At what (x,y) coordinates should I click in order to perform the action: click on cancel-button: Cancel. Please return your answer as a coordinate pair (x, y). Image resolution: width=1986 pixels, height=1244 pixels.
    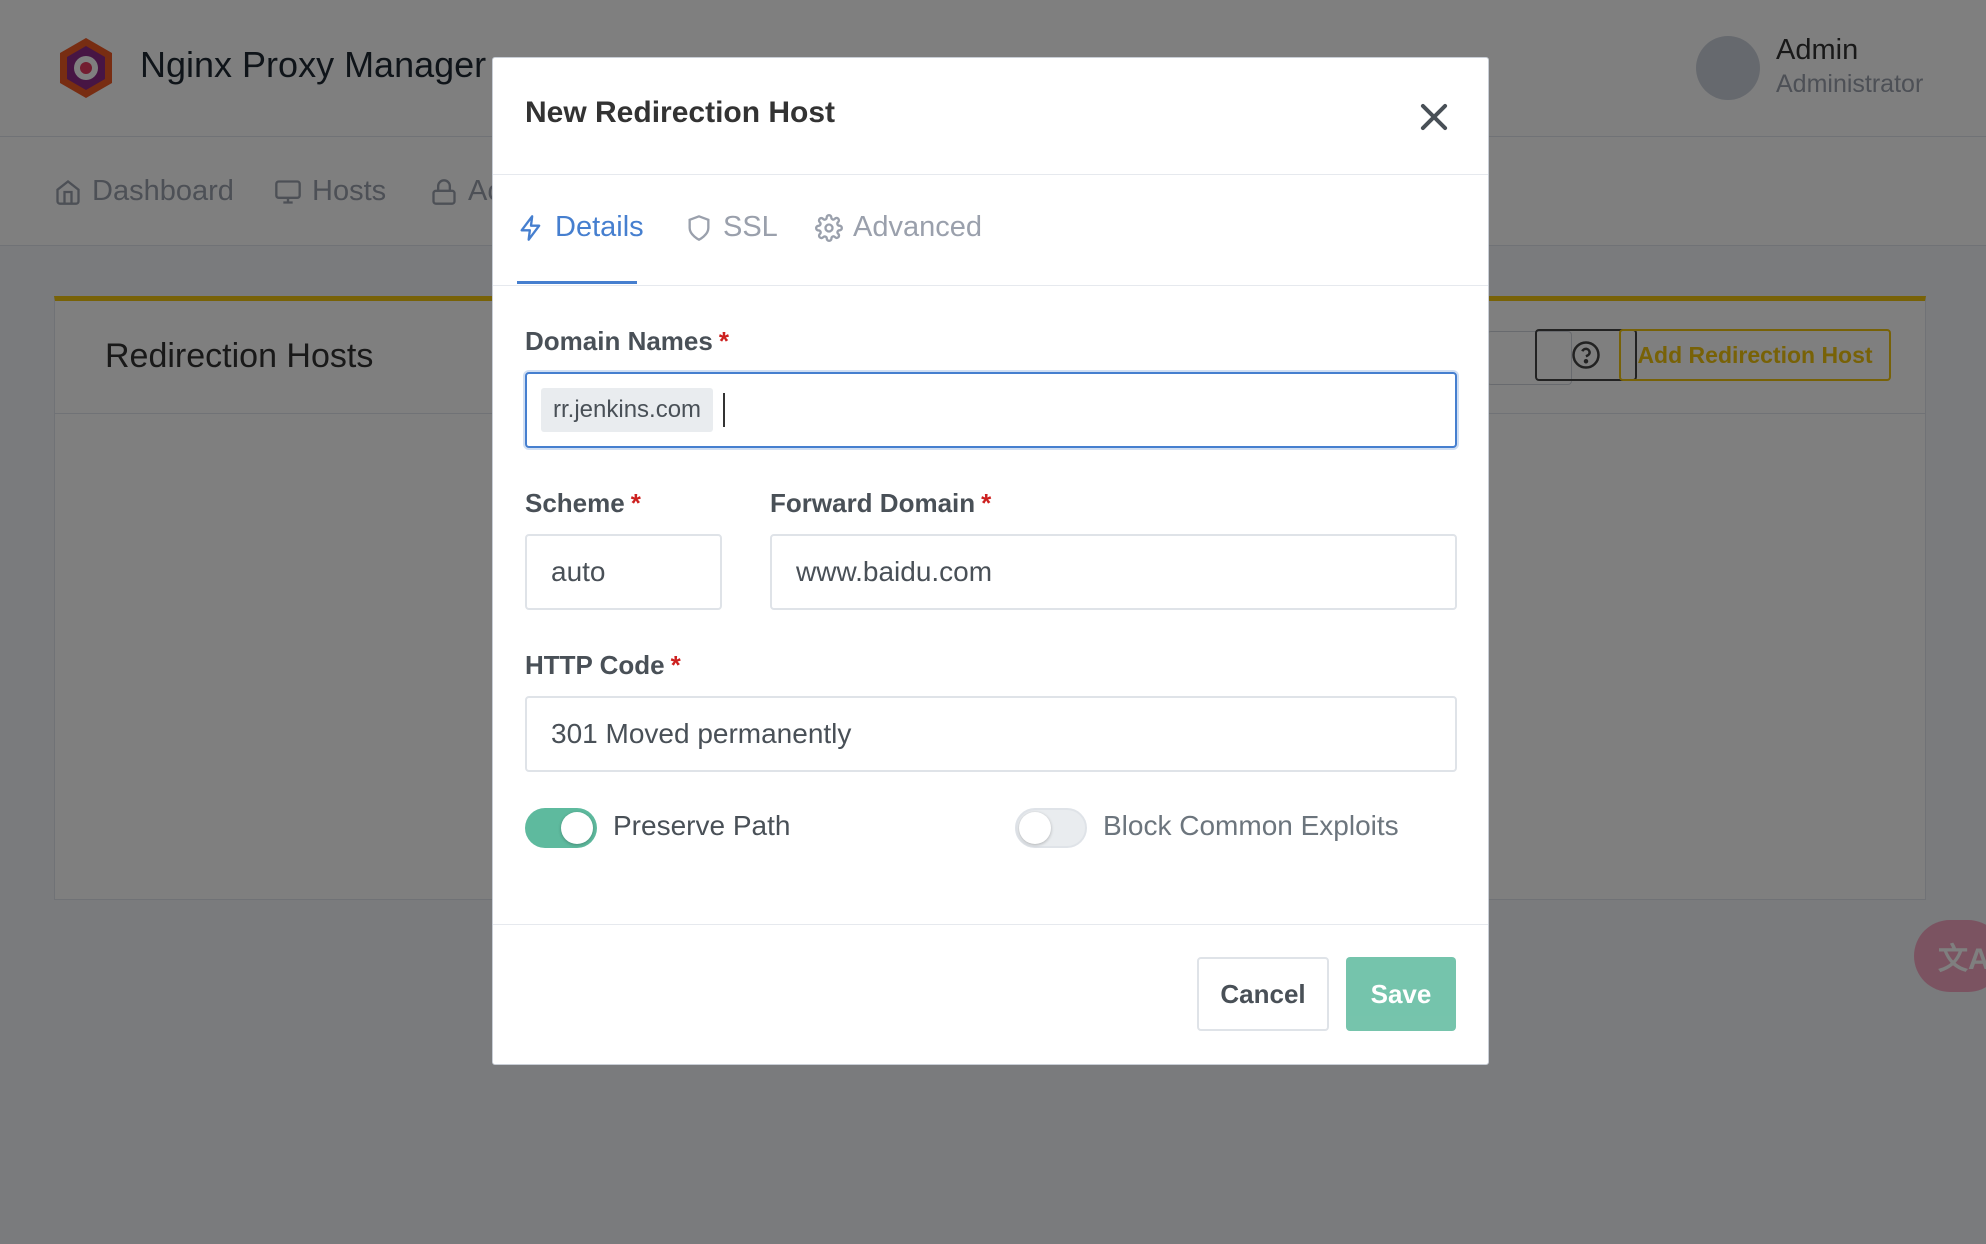
    Looking at the image, I should click on (1263, 994).